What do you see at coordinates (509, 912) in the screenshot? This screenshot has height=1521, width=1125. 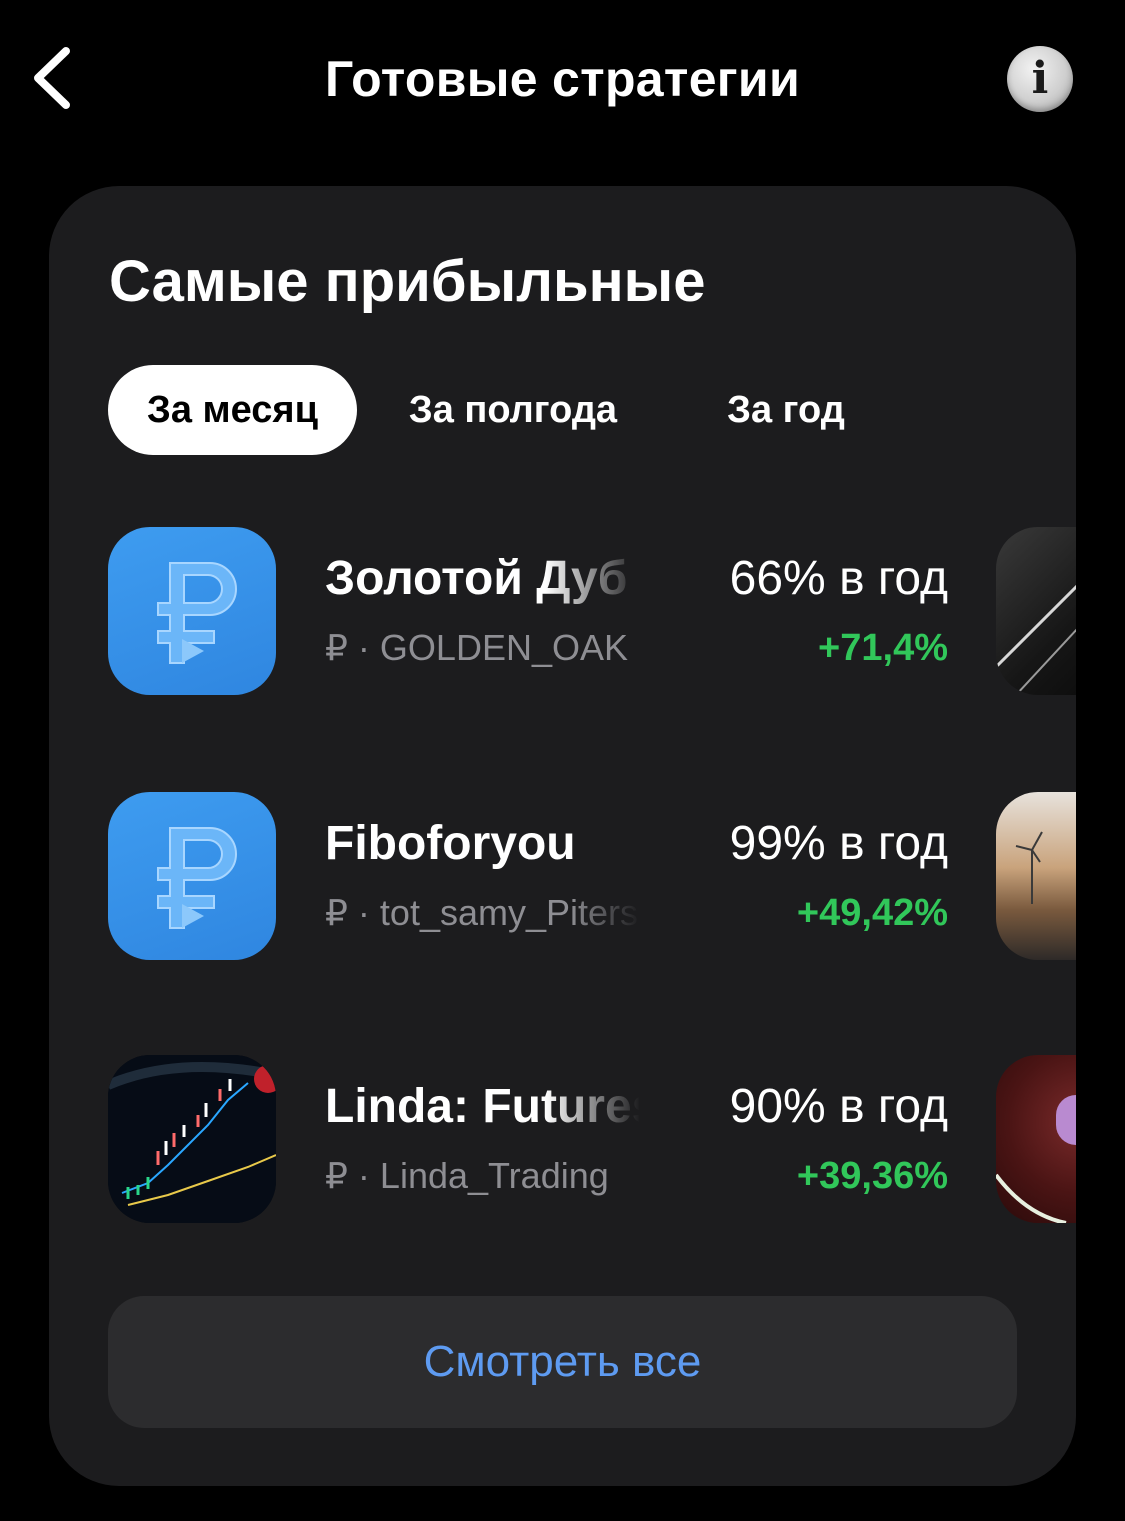 I see `author-label: tot_samy_Piterski` at bounding box center [509, 912].